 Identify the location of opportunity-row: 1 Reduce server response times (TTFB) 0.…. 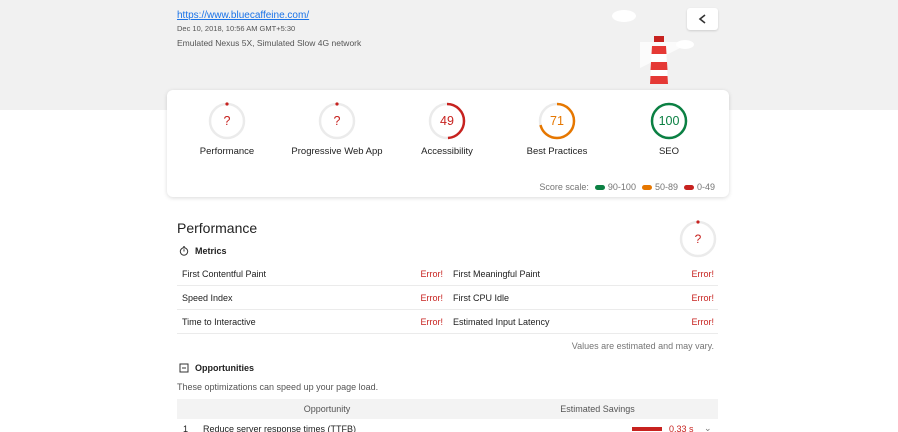
(447, 427).